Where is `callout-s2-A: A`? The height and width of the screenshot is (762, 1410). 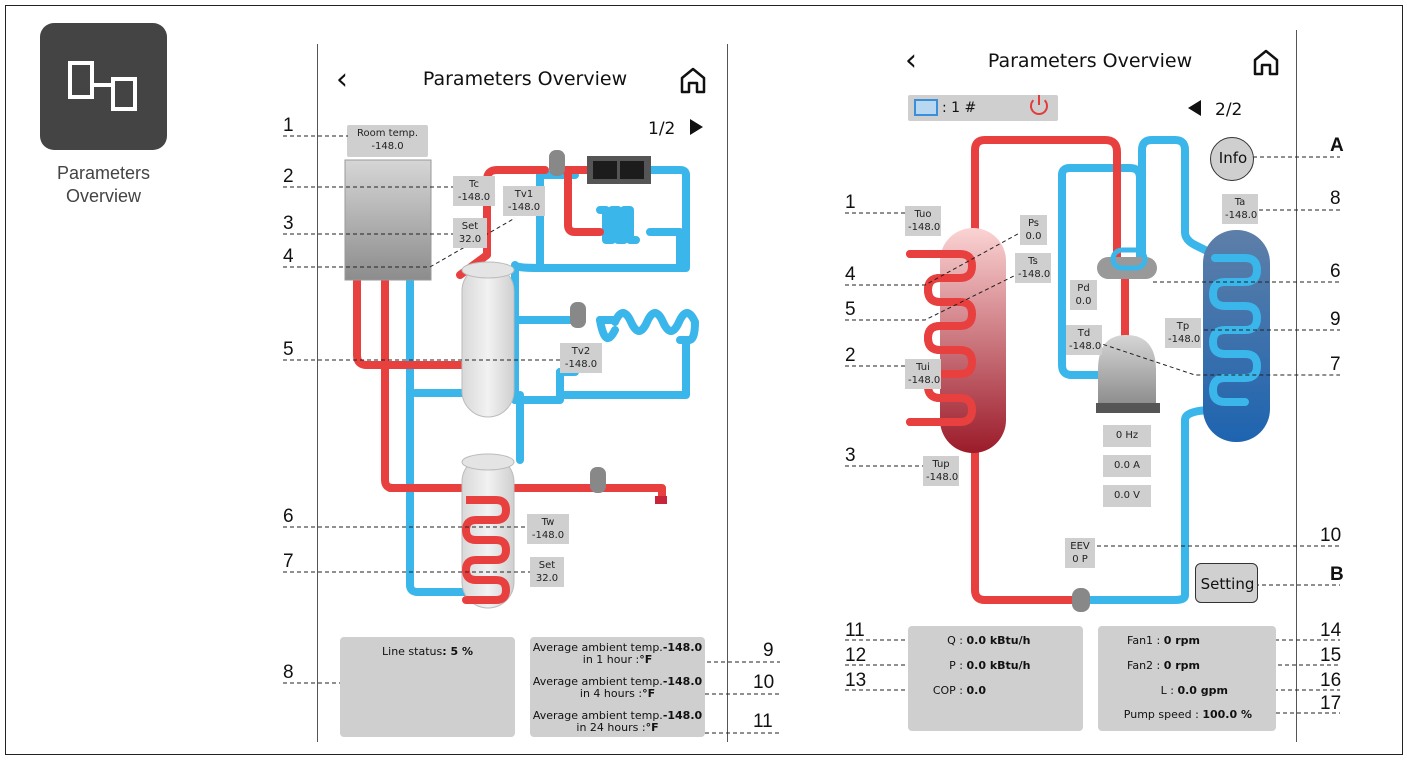
callout-s2-A: A is located at coordinates (1337, 145).